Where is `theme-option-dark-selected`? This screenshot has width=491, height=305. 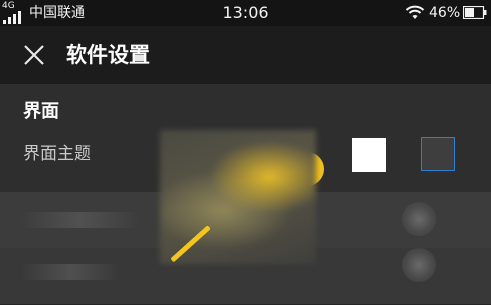 theme-option-dark-selected is located at coordinates (438, 154).